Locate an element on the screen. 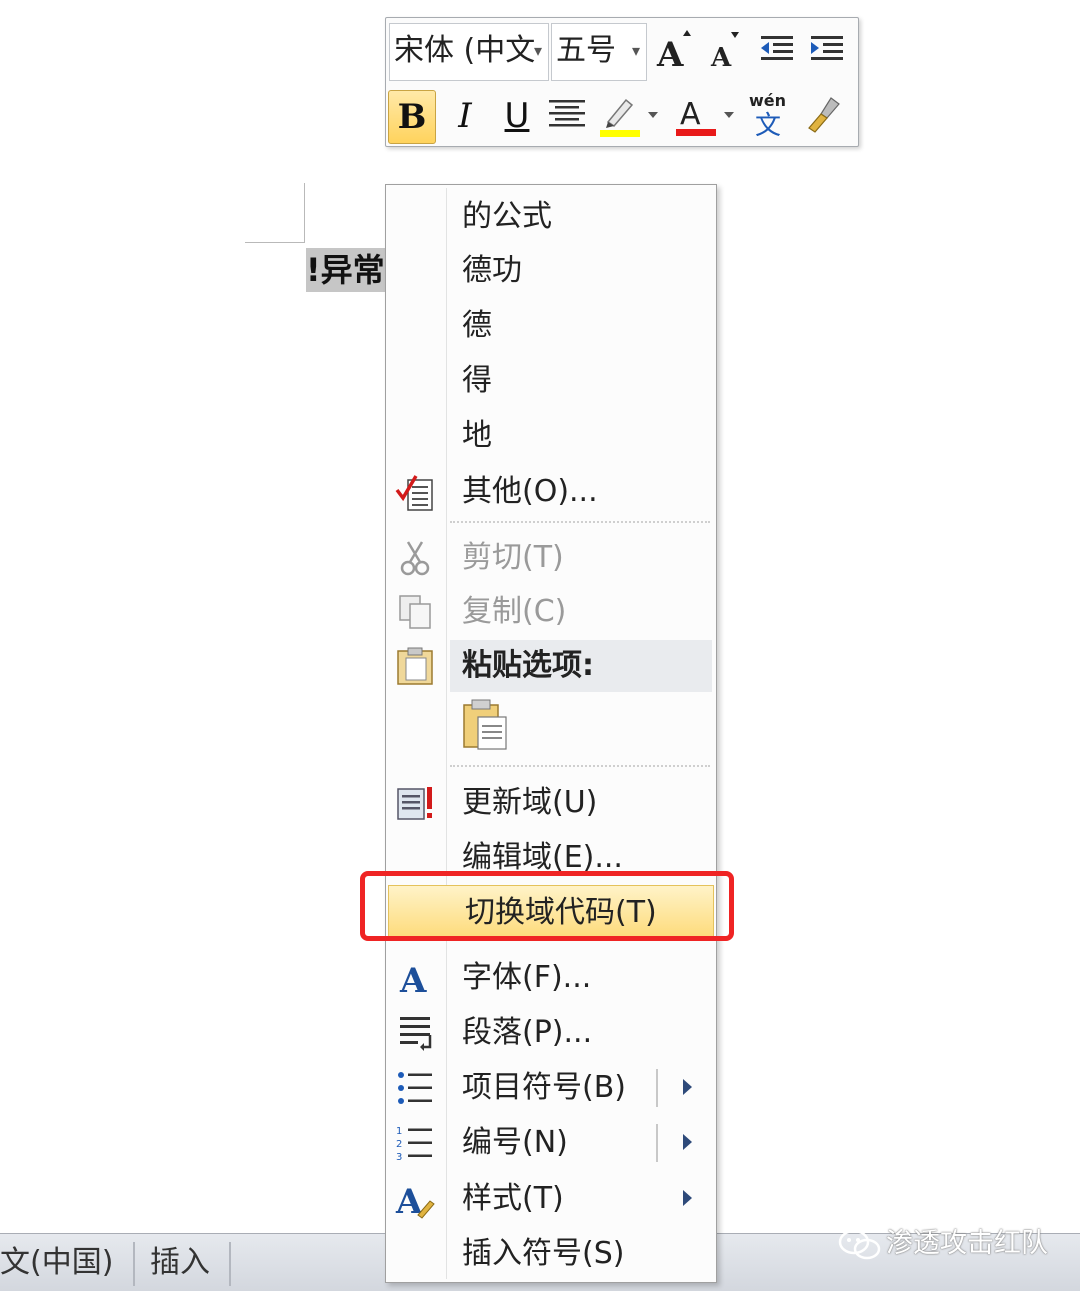 The width and height of the screenshot is (1080, 1291). paste-keep-source-button is located at coordinates (486, 724).